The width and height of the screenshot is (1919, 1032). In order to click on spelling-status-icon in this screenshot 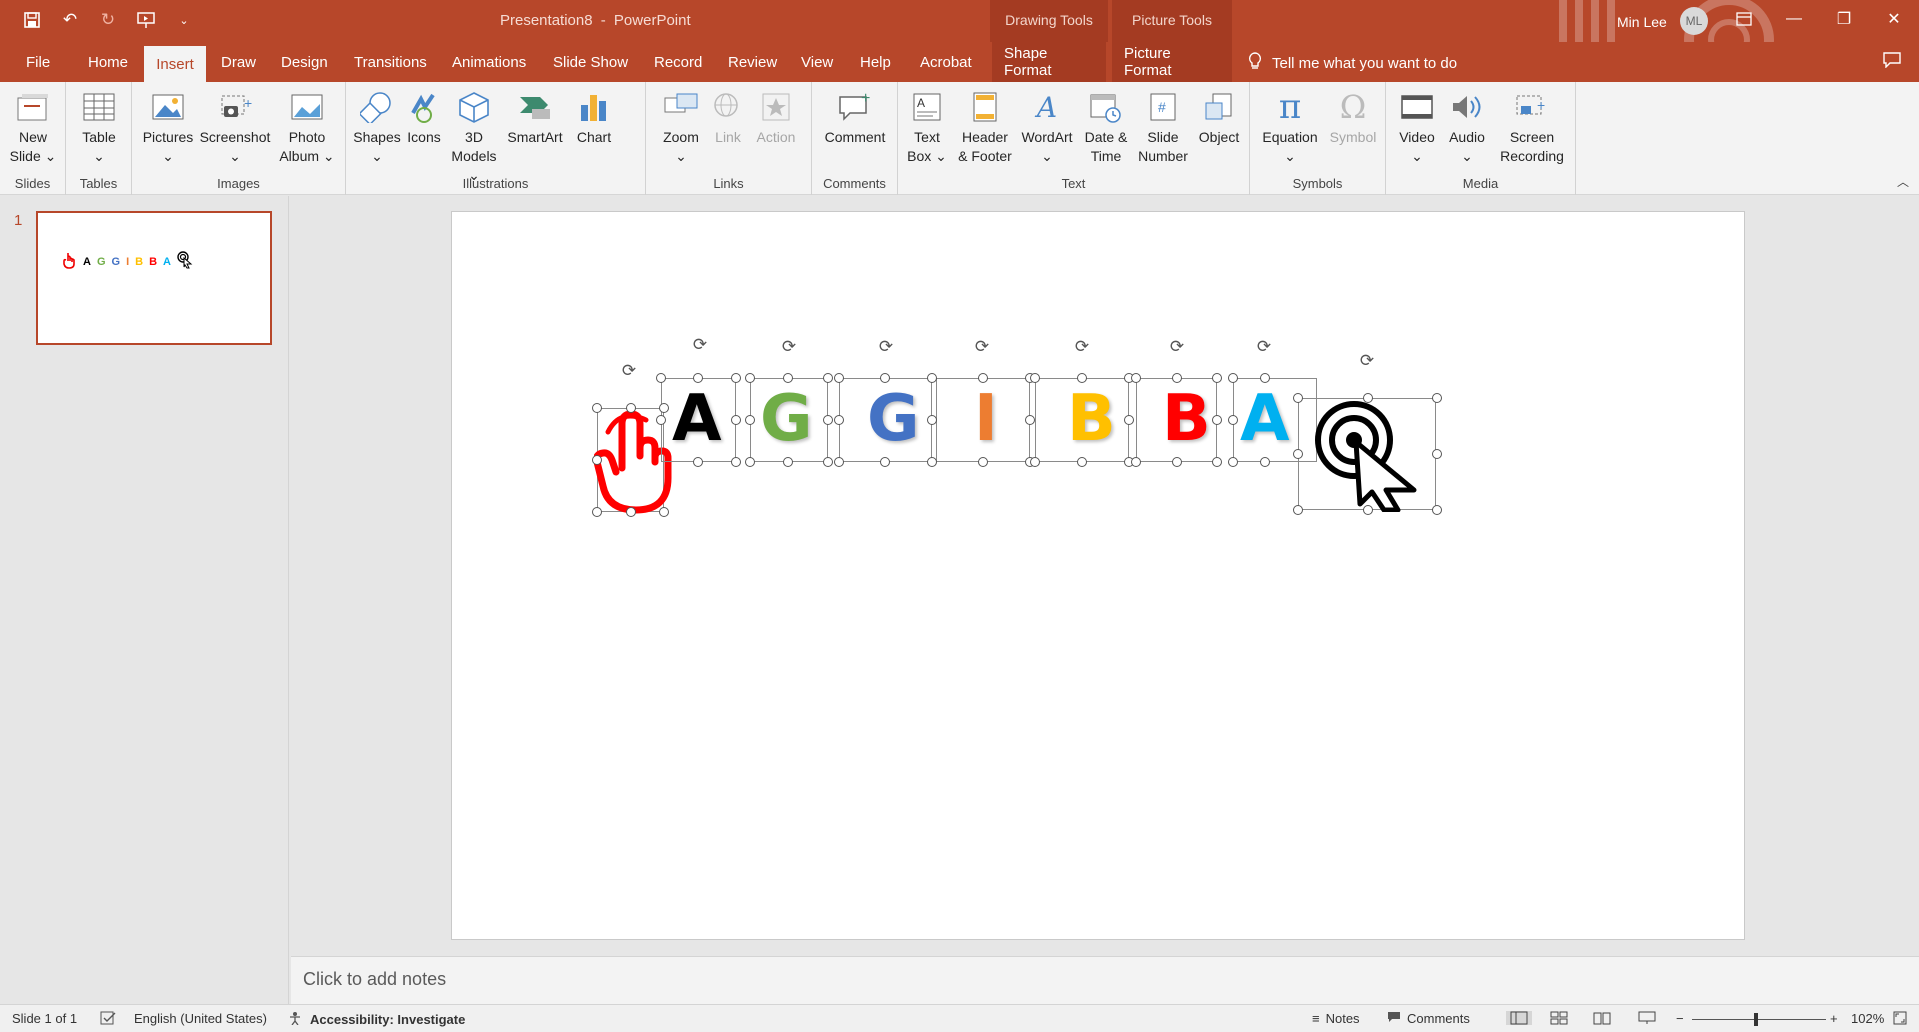, I will do `click(108, 1018)`.